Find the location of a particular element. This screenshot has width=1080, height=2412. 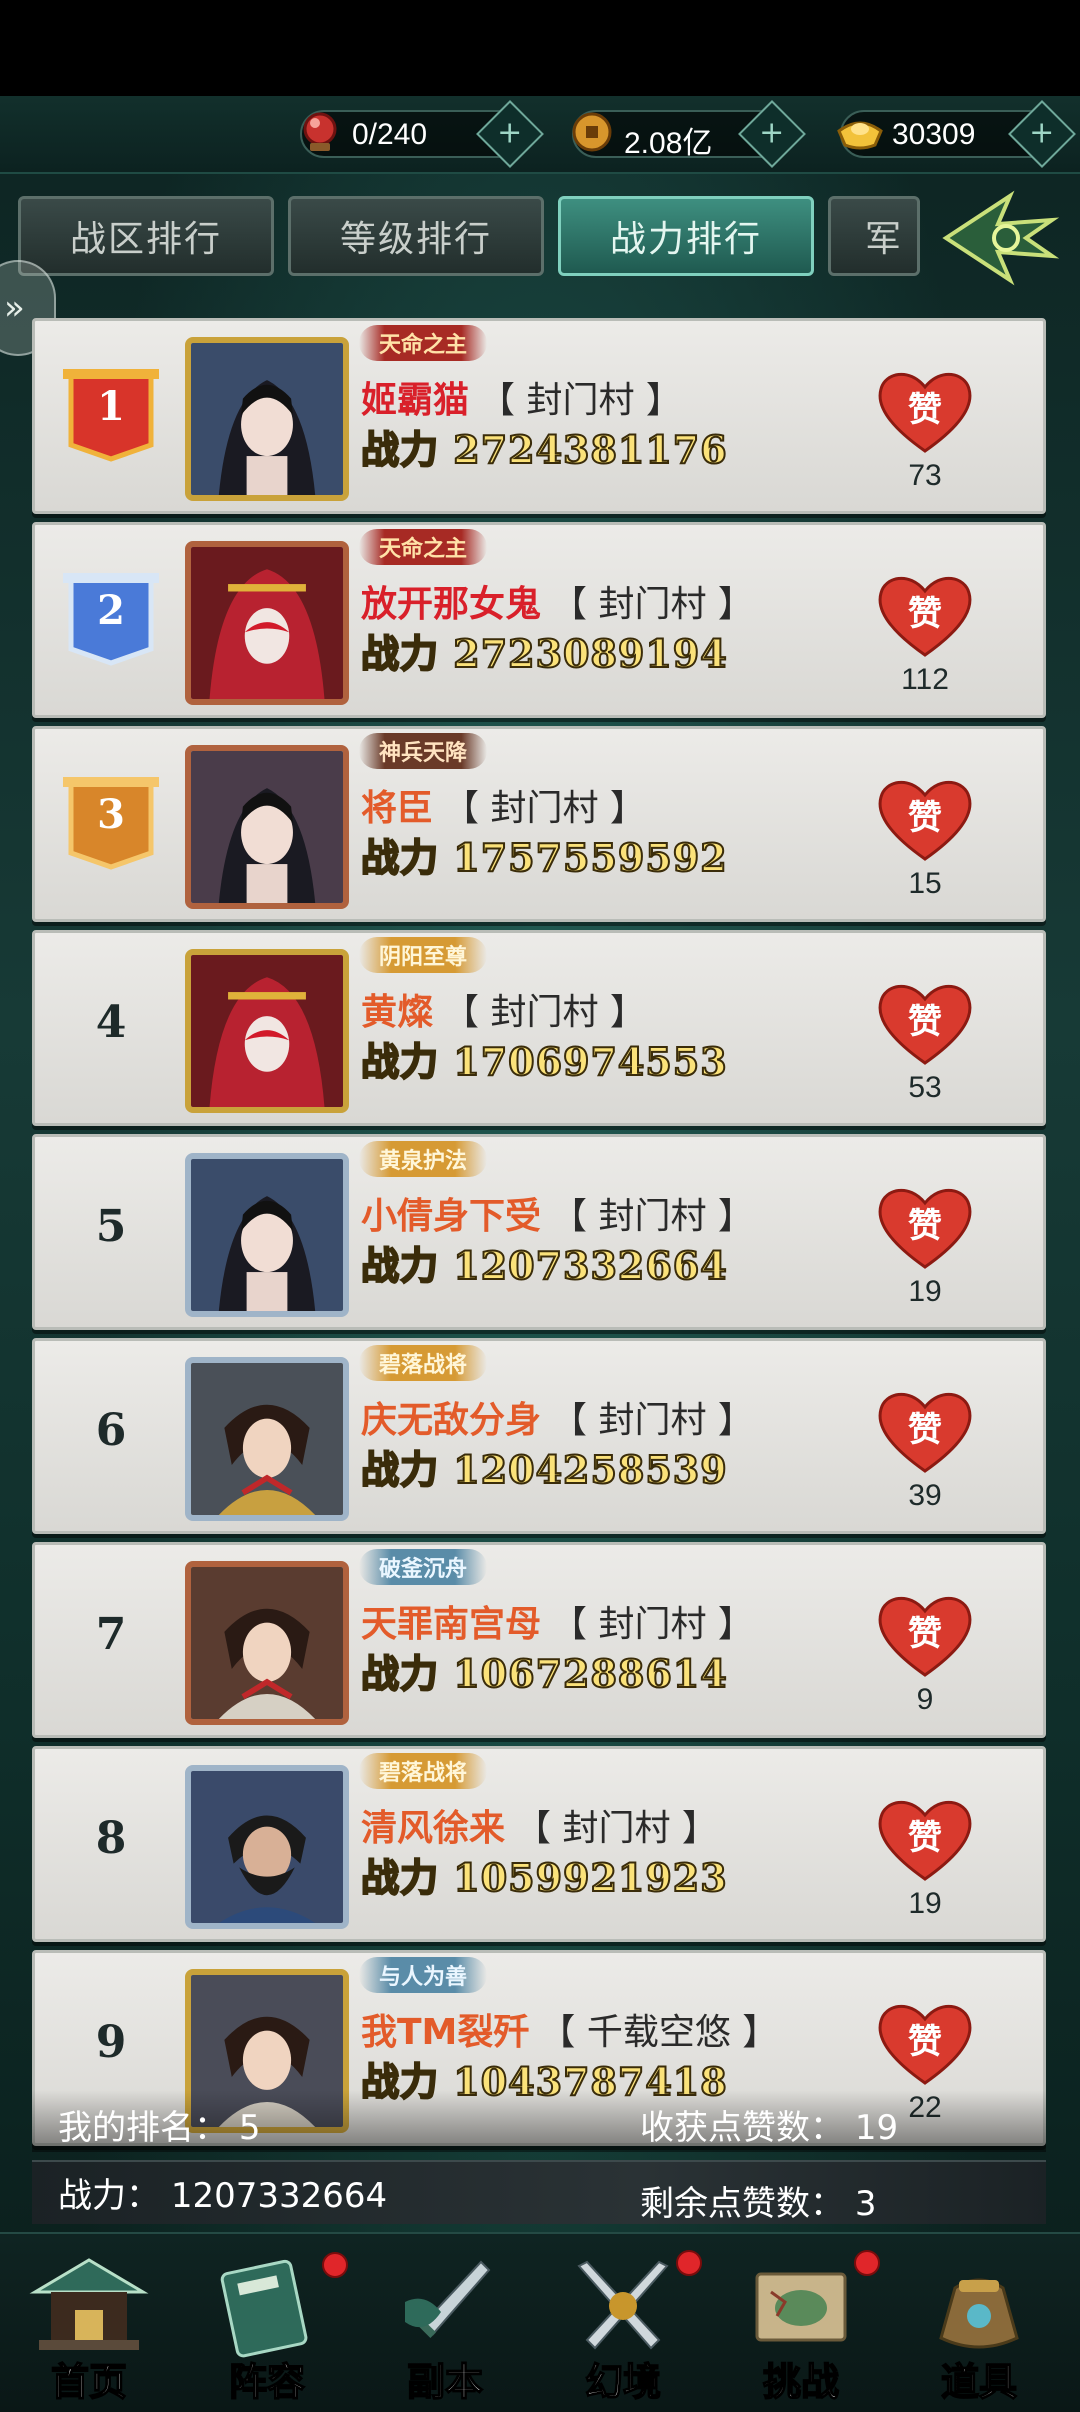

rank-number: 7 is located at coordinates (111, 1634).